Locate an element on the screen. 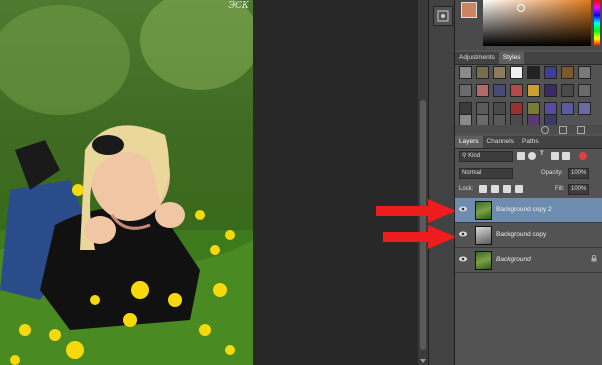  lock-icon is located at coordinates (594, 258).